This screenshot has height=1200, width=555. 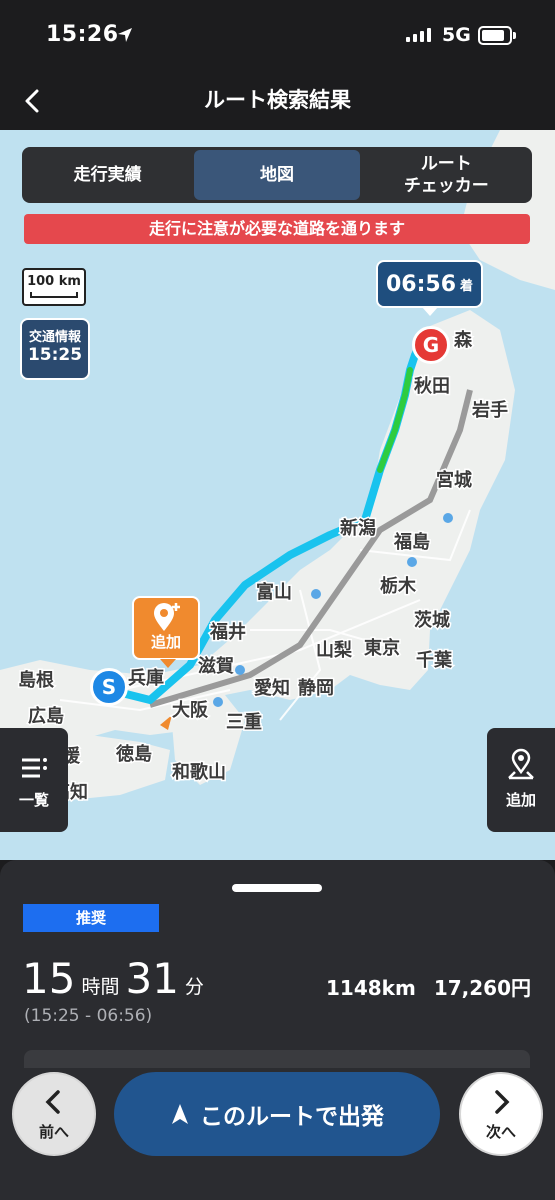 What do you see at coordinates (146, 678) in the screenshot?
I see `label-hyogo: 兵庫` at bounding box center [146, 678].